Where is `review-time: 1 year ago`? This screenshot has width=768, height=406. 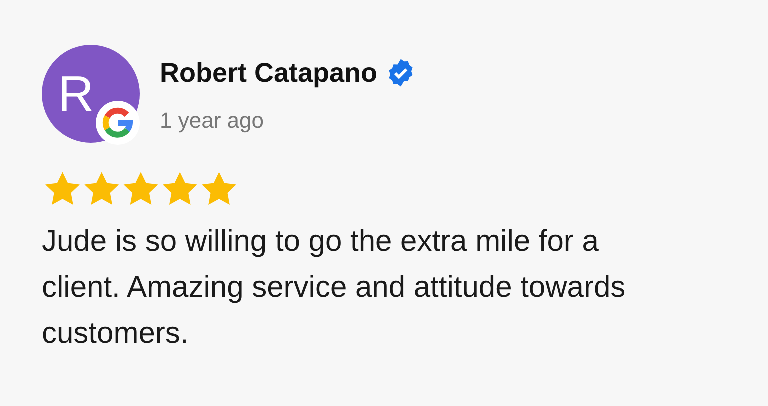
review-time: 1 year ago is located at coordinates (212, 120).